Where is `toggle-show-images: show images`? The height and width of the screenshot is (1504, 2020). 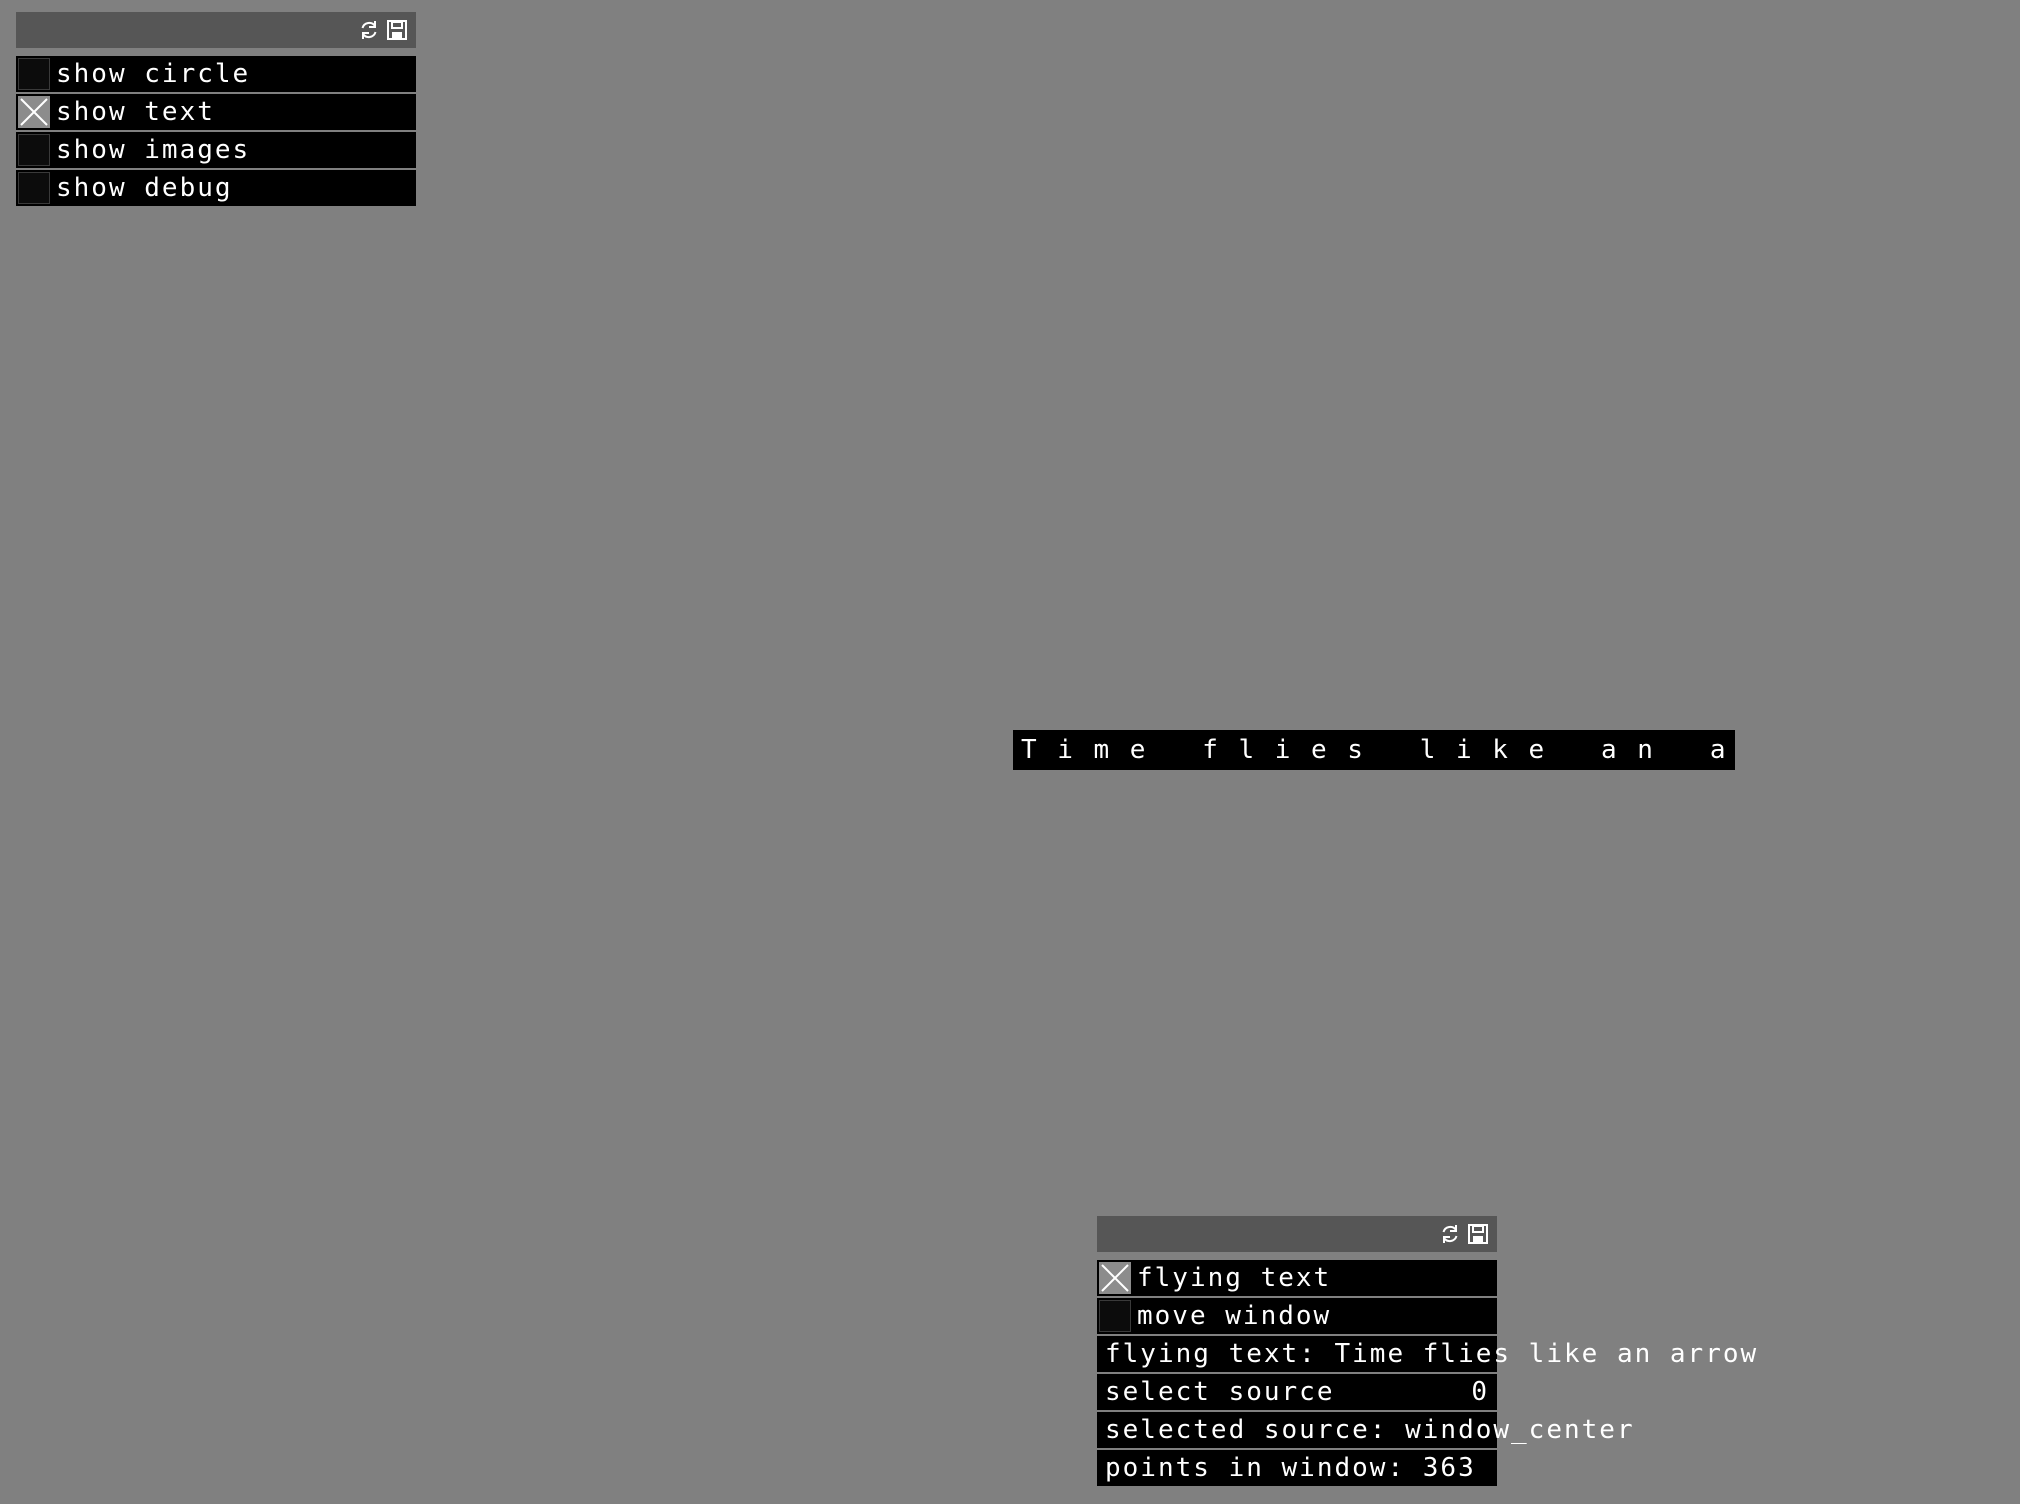
toggle-show-images: show images is located at coordinates (216, 150).